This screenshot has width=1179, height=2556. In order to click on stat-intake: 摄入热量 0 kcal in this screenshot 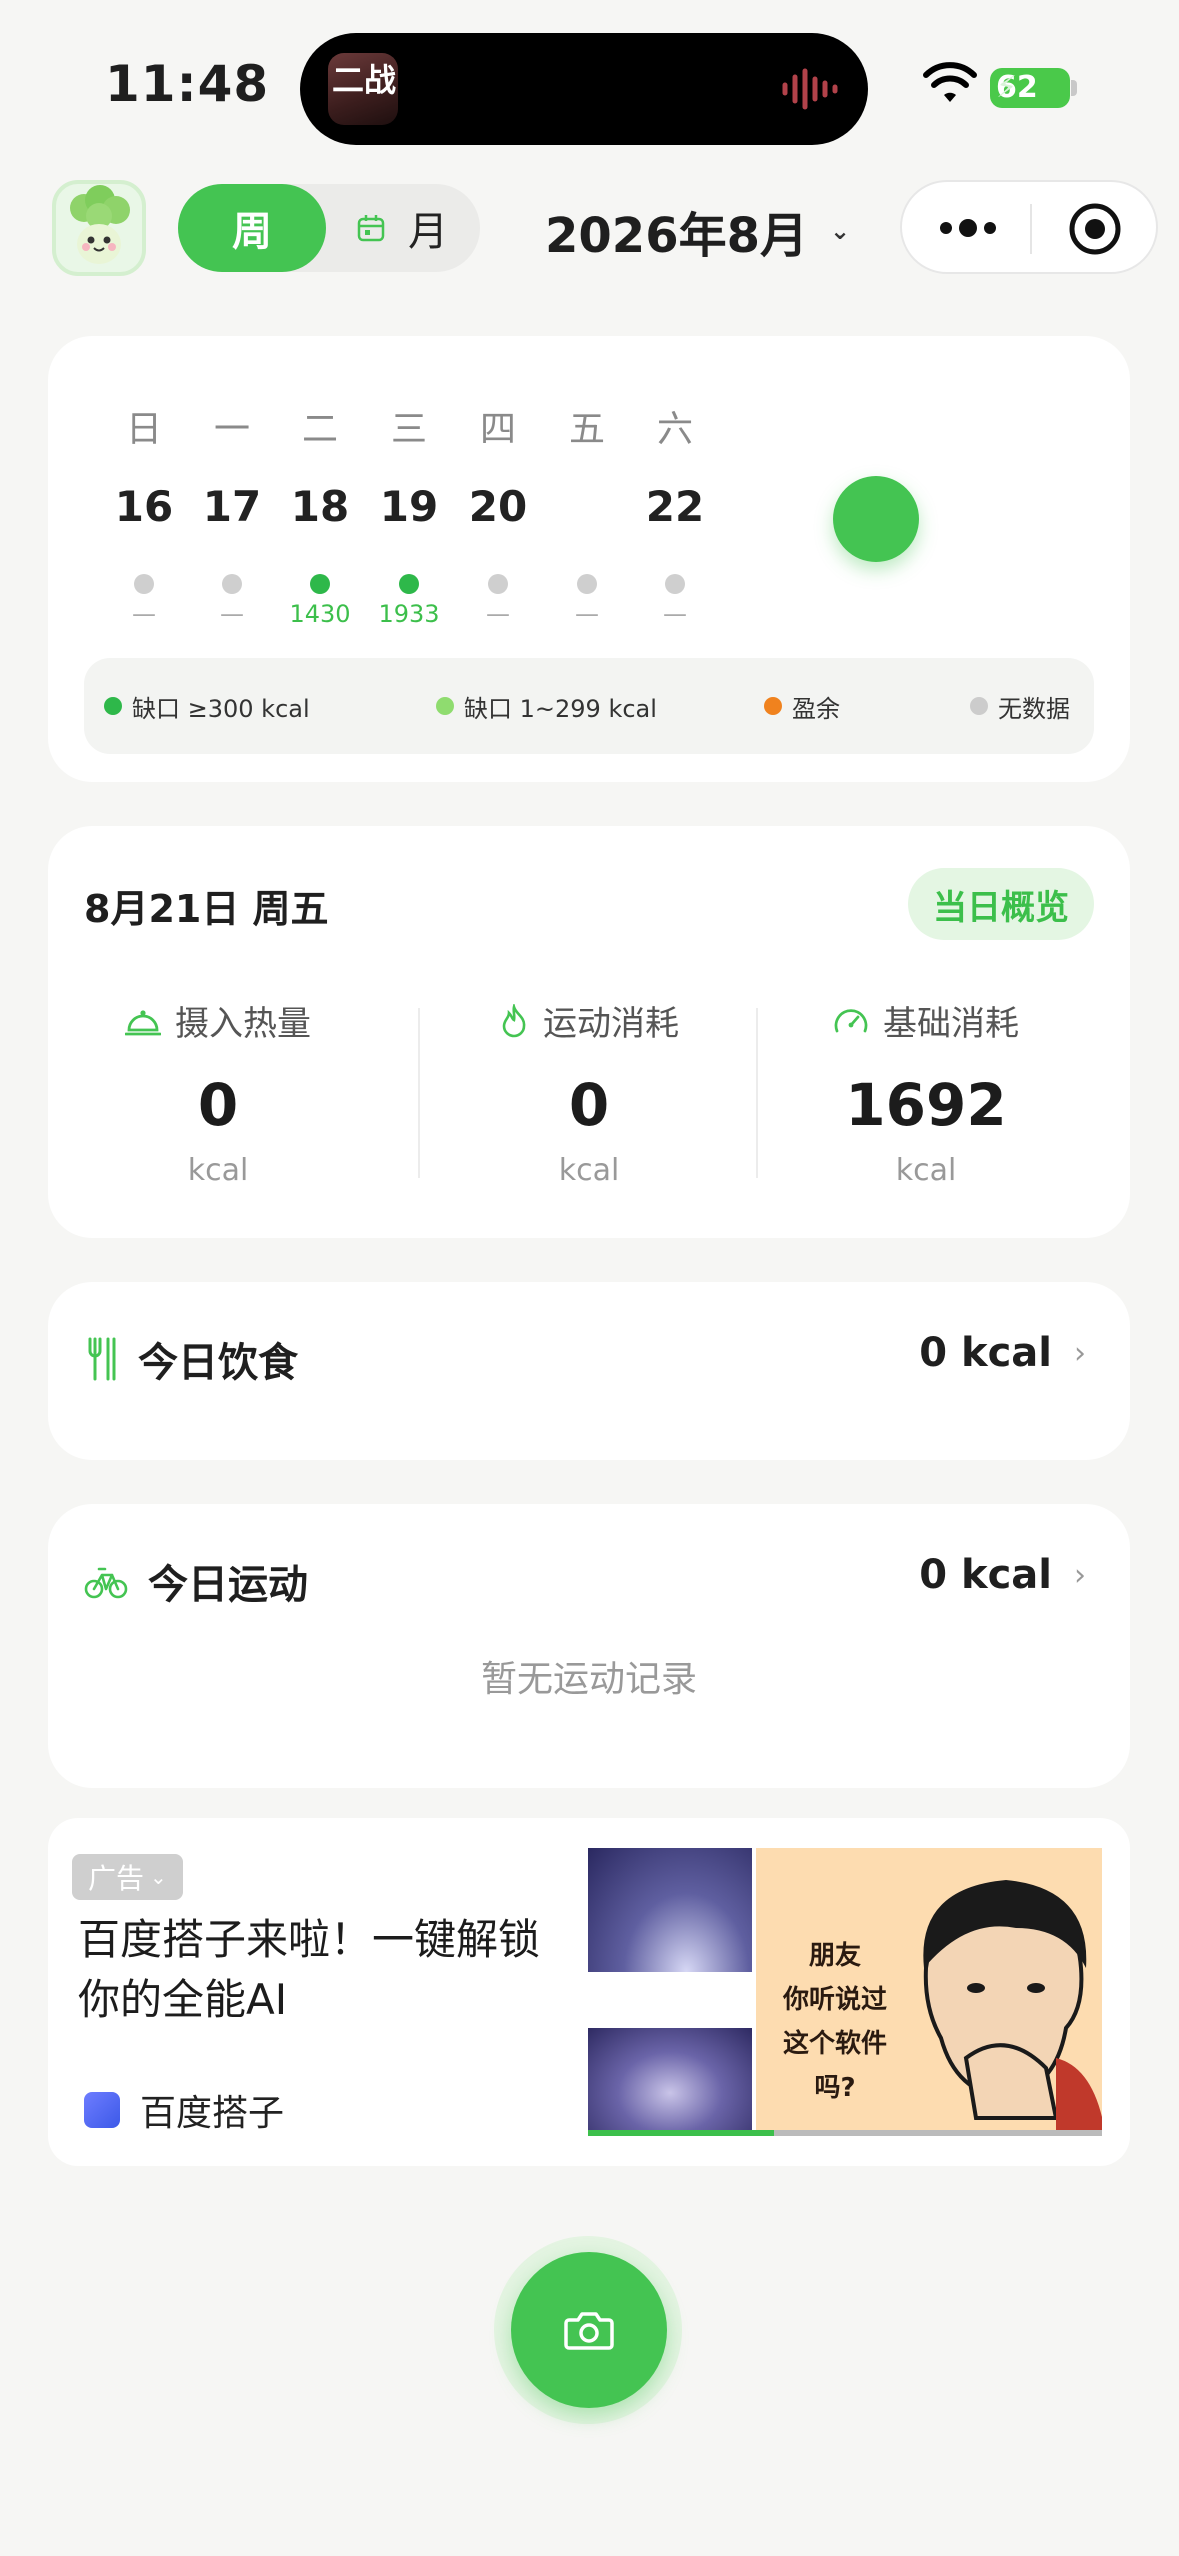, I will do `click(218, 1092)`.